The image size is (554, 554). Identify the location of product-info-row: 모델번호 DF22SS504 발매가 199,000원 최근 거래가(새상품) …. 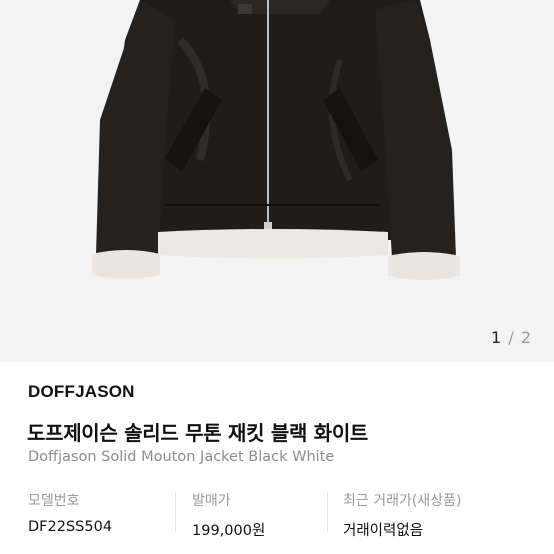
(277, 515).